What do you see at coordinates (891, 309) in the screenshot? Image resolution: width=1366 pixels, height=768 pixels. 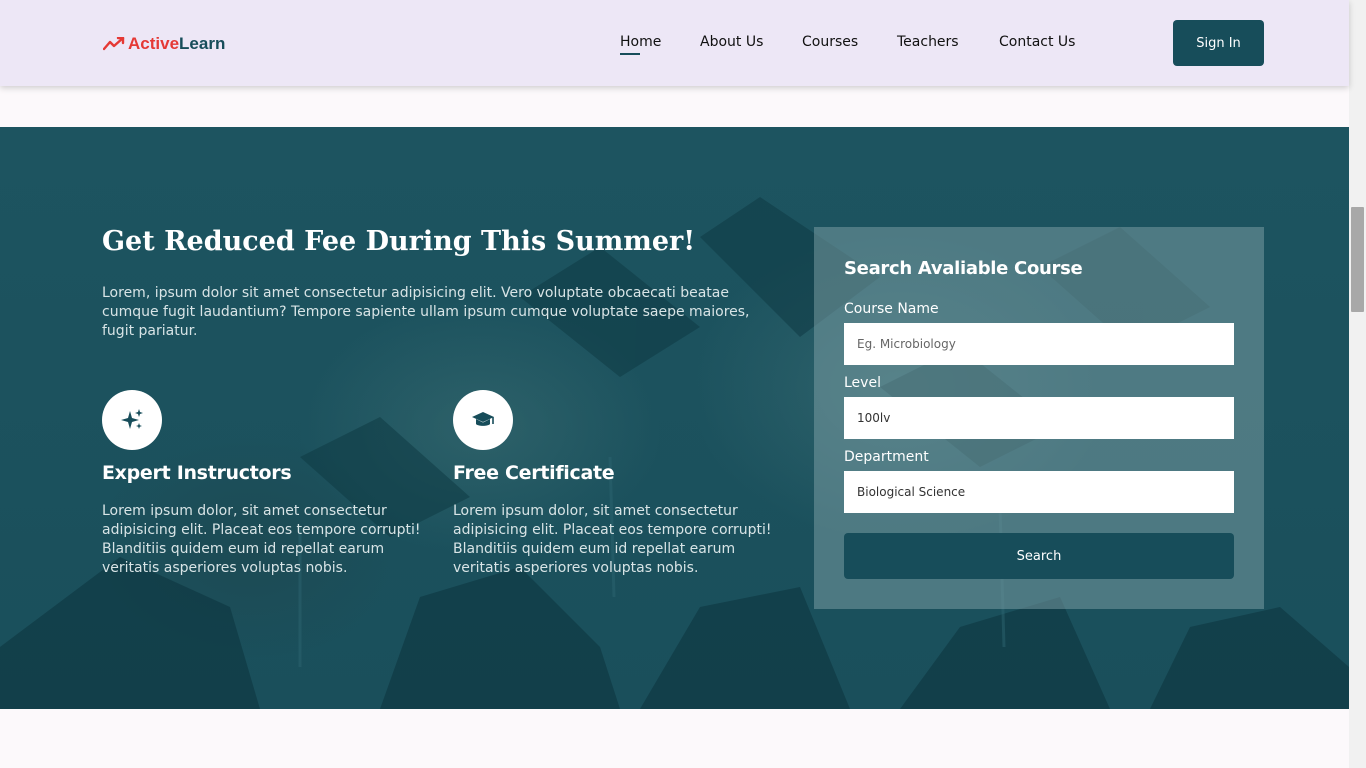 I see `course-name-label: Course Name` at bounding box center [891, 309].